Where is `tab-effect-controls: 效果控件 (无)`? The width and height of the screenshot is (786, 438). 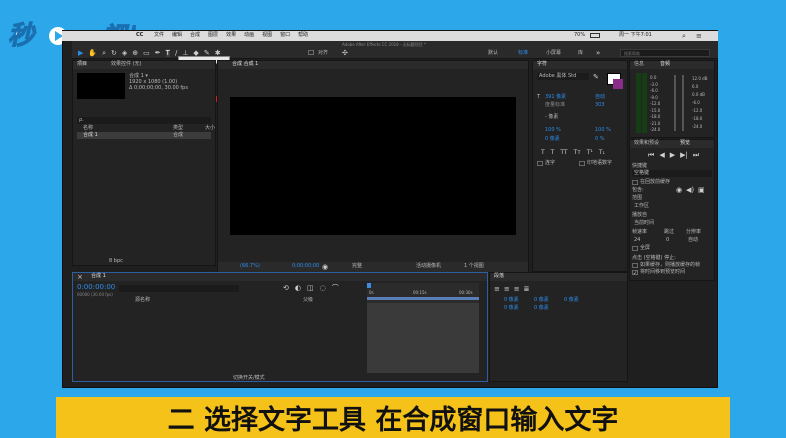 tab-effect-controls: 效果控件 (无) is located at coordinates (126, 64).